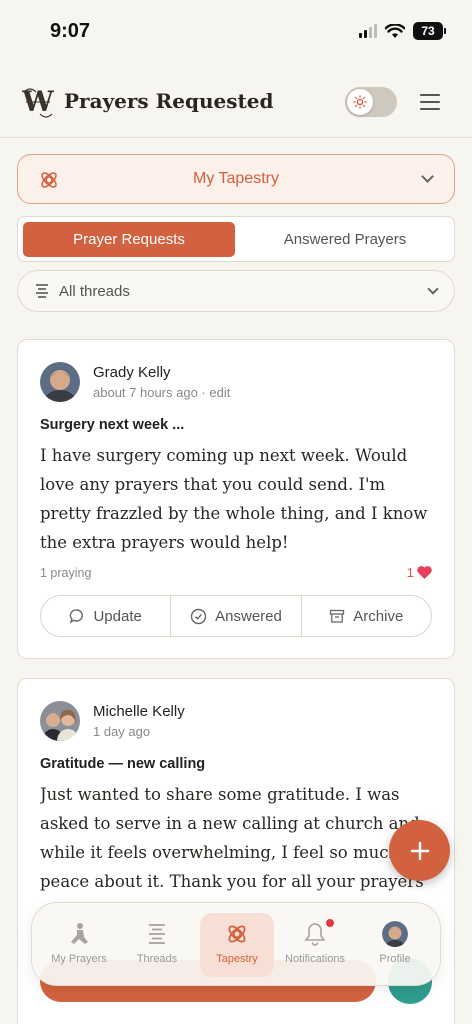  Describe the element at coordinates (330, 923) in the screenshot. I see `notification-badge` at that location.